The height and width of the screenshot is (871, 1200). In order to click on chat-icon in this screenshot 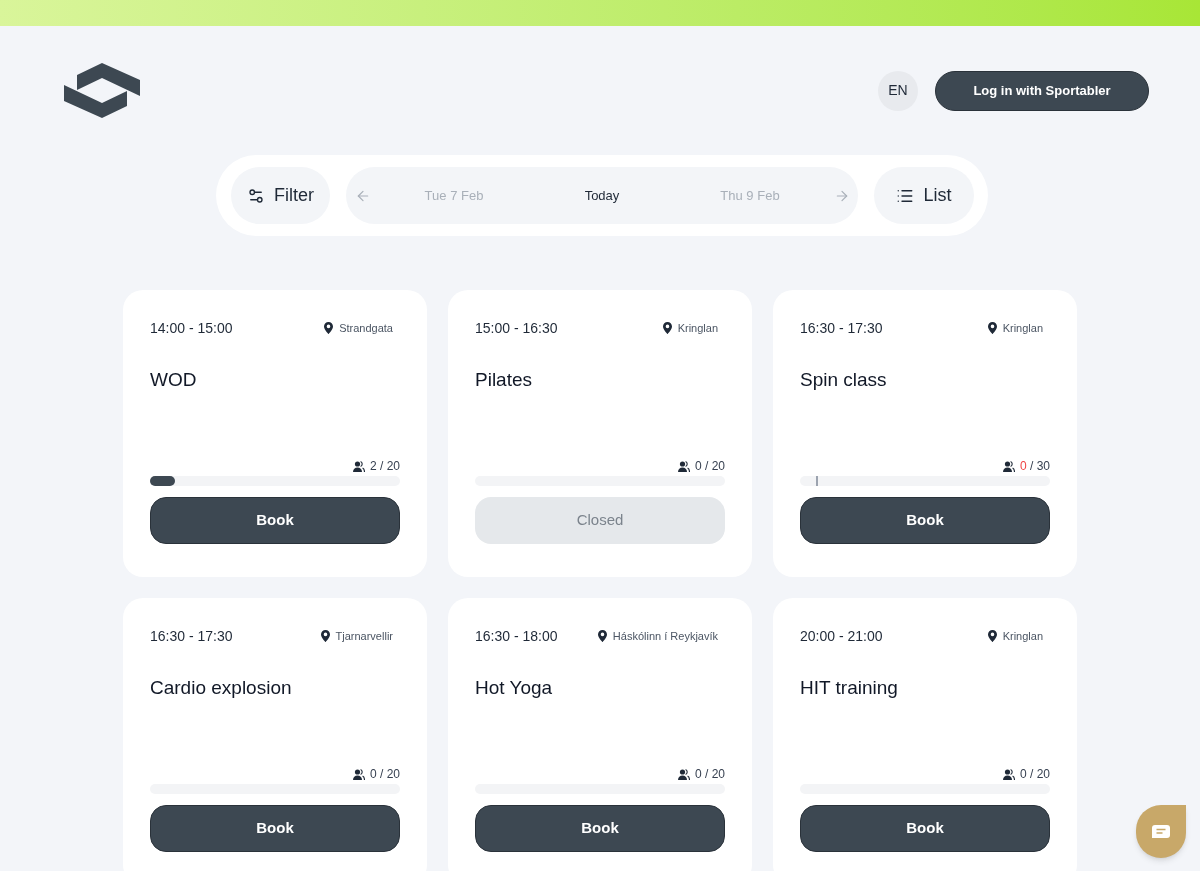, I will do `click(1161, 831)`.